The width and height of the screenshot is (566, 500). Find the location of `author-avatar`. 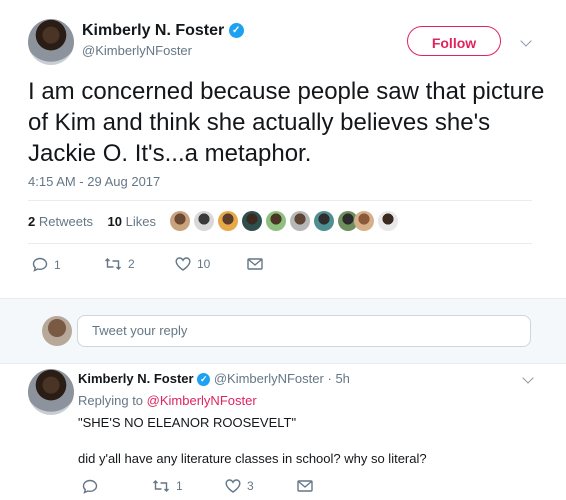

author-avatar is located at coordinates (51, 42).